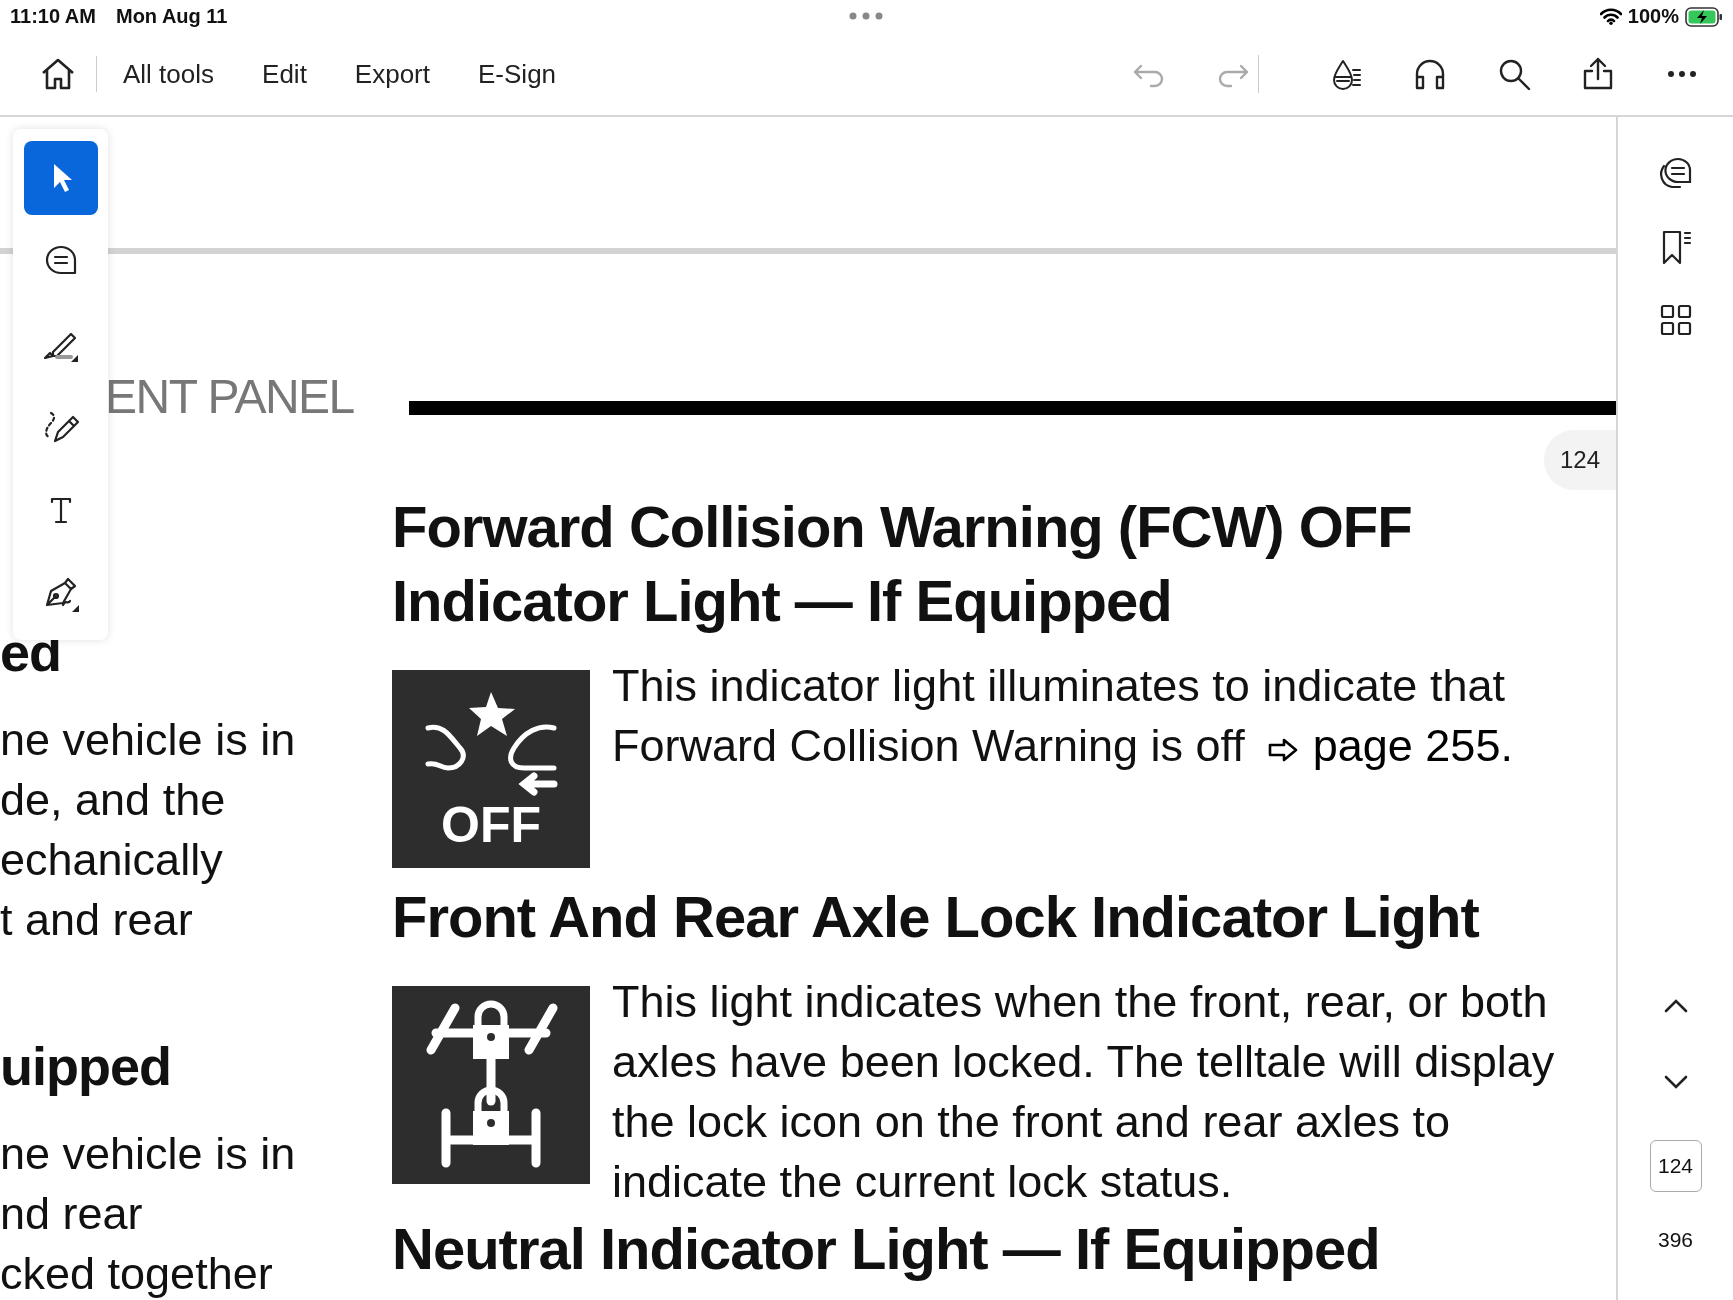 The image size is (1733, 1300). What do you see at coordinates (1282, 750) in the screenshot?
I see `arrow-icon` at bounding box center [1282, 750].